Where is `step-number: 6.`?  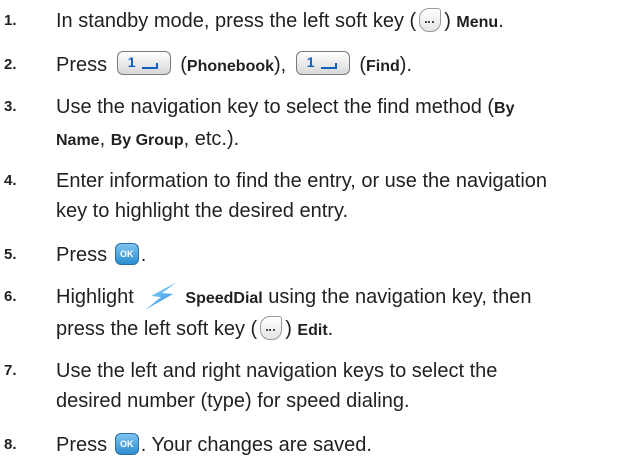
step-number: 6. is located at coordinates (10, 296).